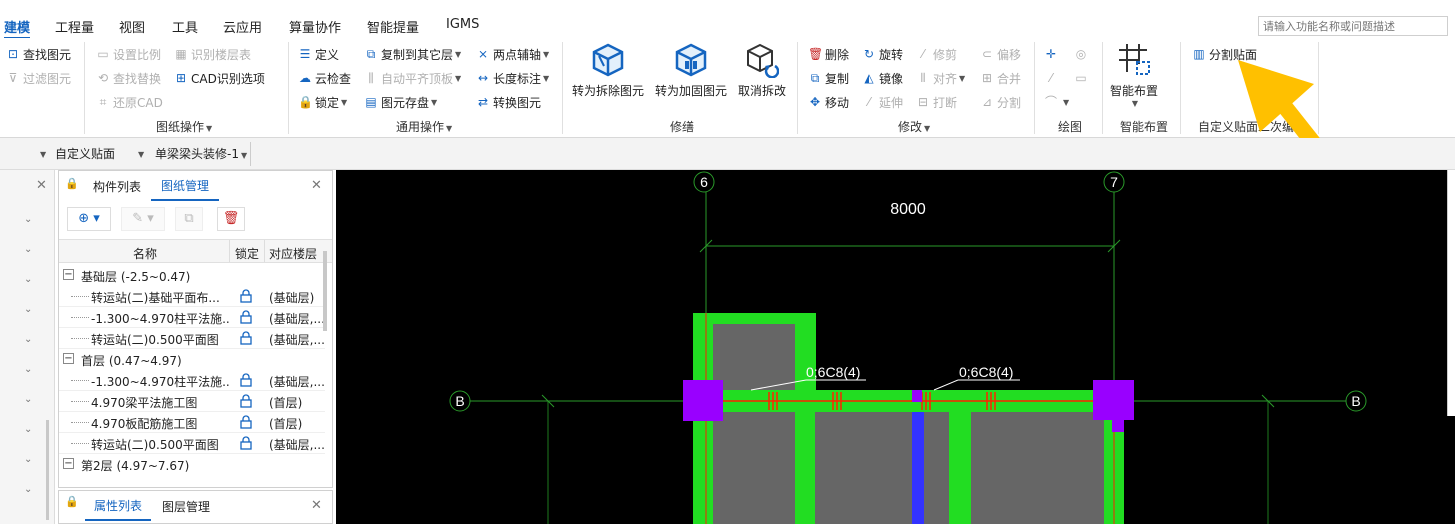 The height and width of the screenshot is (524, 1455). Describe the element at coordinates (192, 401) in the screenshot. I see `table-row: 4.970梁平法施工图 (首层)` at that location.